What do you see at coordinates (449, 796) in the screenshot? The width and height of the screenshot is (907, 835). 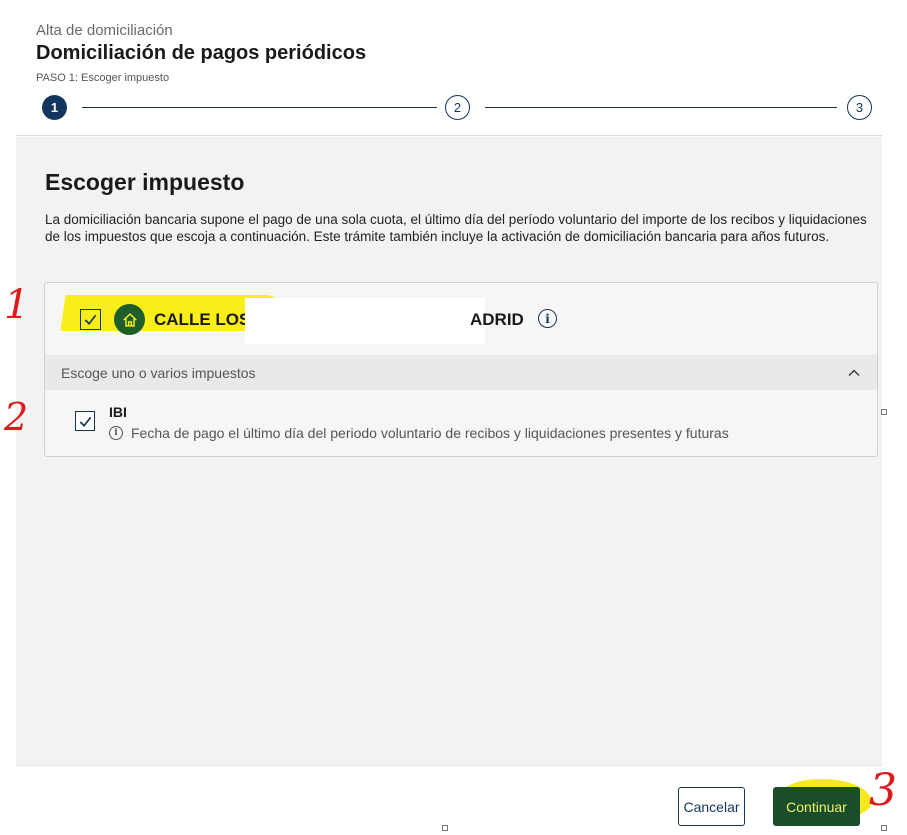 I see `wizard-footer: Cancelar Continuar` at bounding box center [449, 796].